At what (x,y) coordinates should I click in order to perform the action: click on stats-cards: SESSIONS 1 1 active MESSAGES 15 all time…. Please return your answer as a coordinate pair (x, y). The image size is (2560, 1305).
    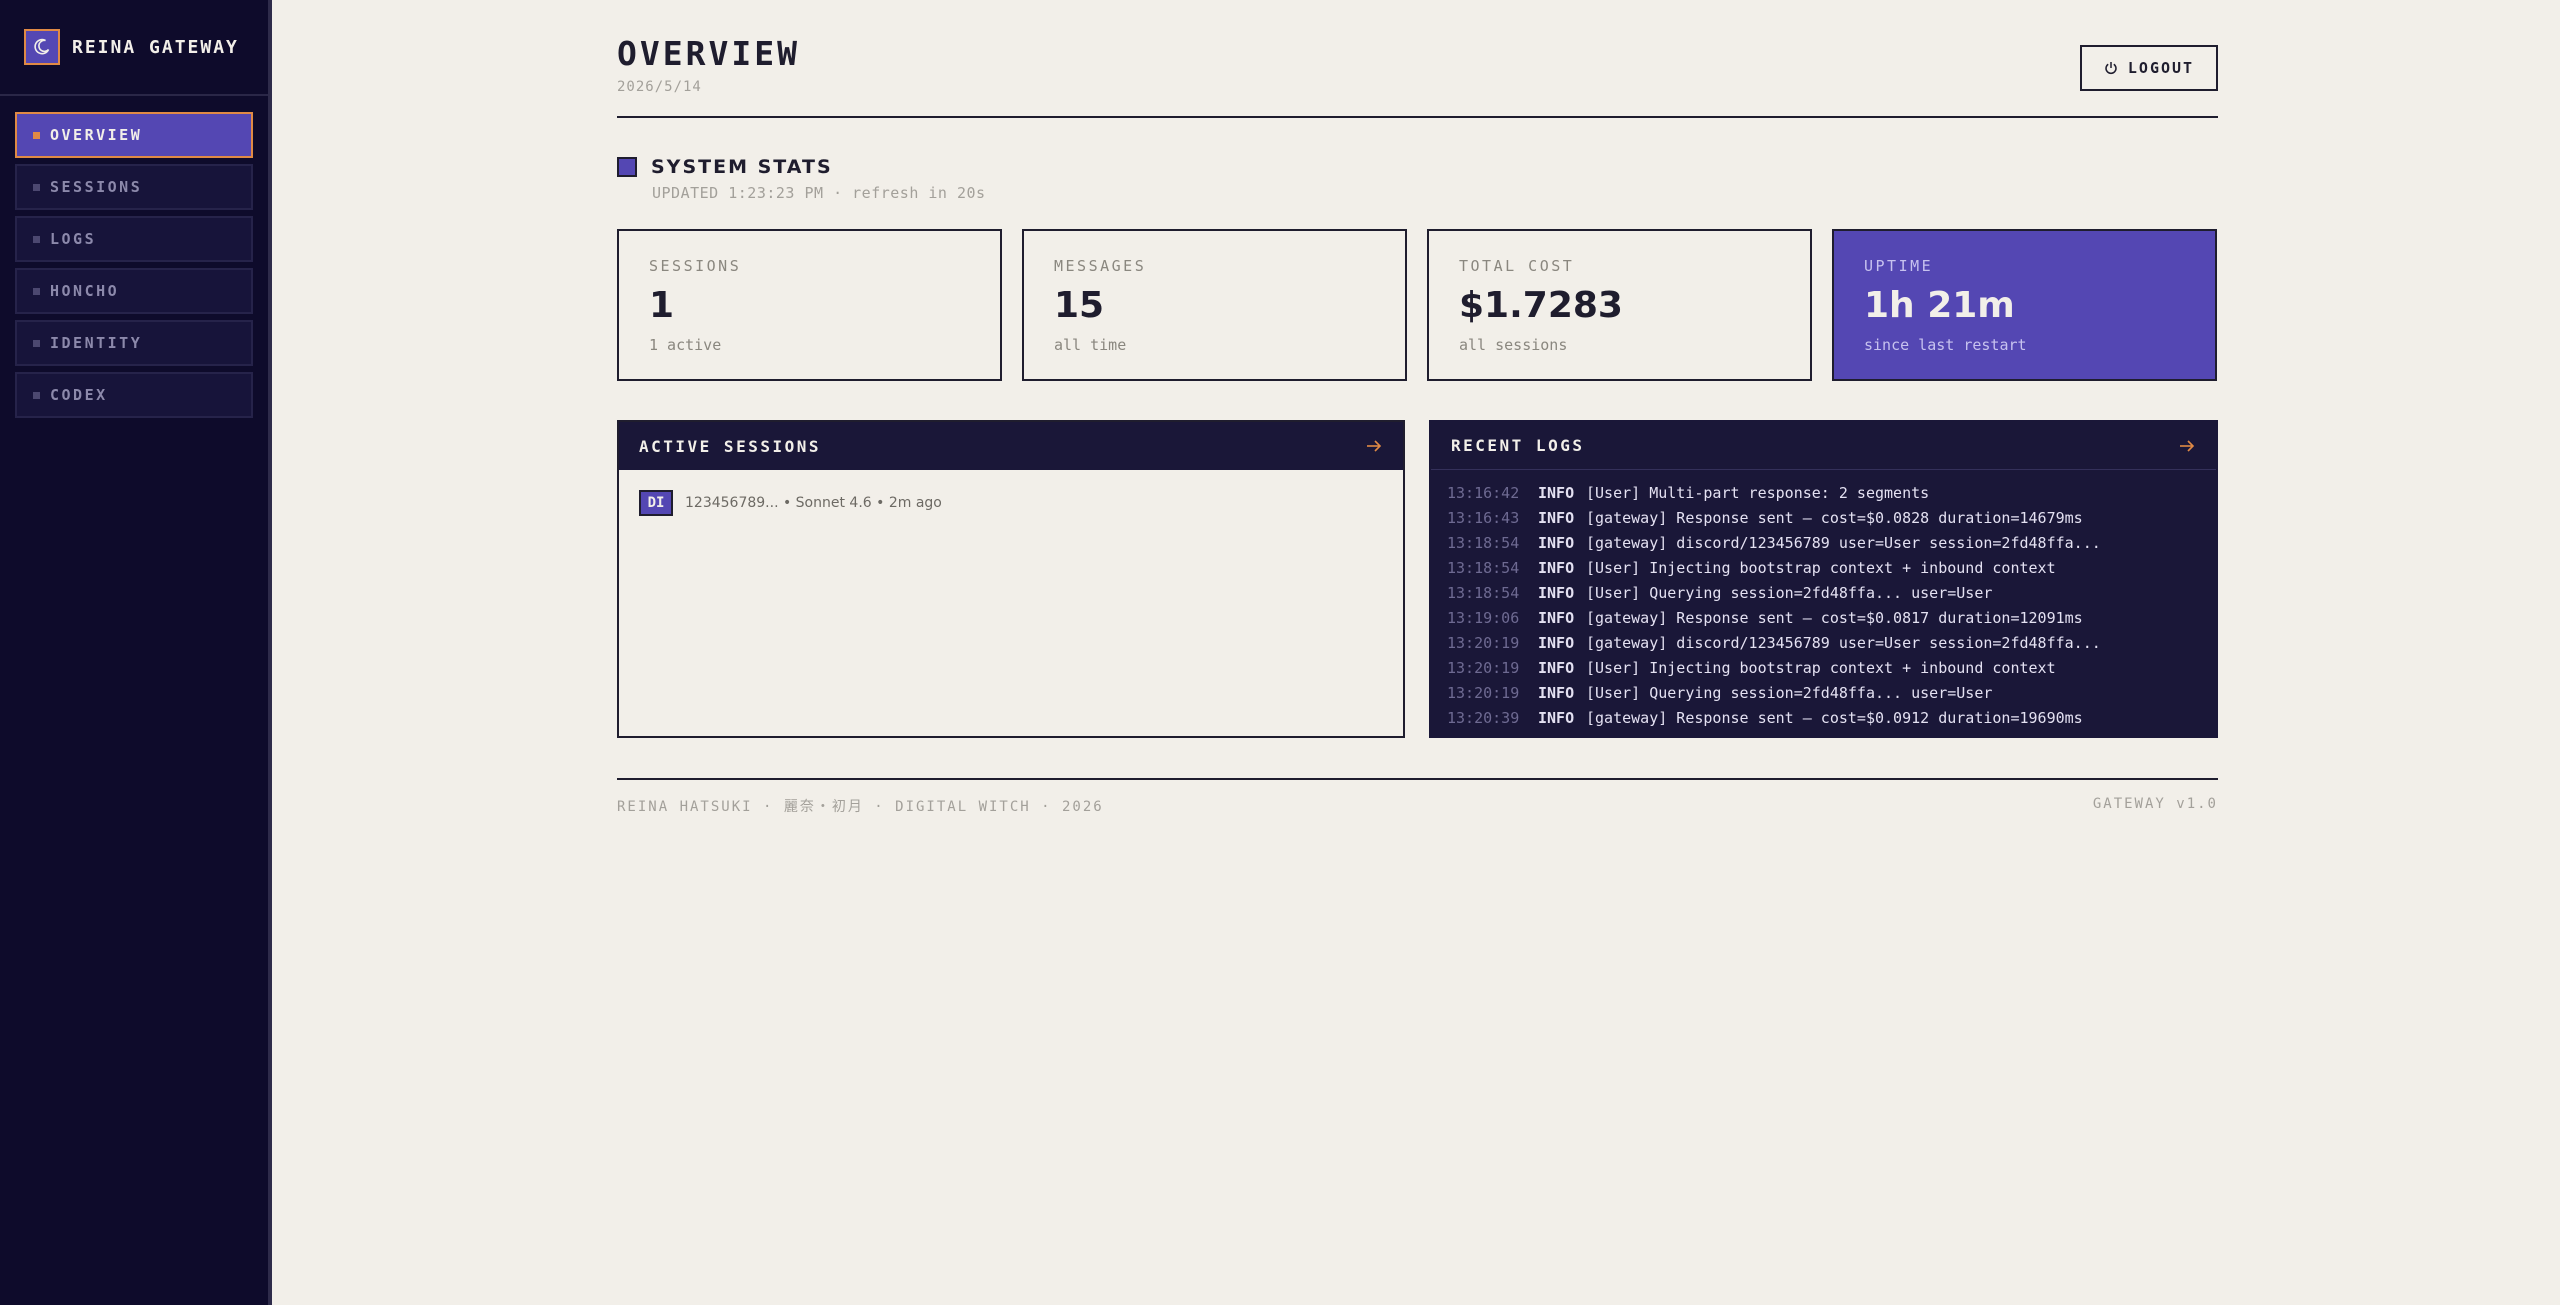
    Looking at the image, I should click on (1417, 305).